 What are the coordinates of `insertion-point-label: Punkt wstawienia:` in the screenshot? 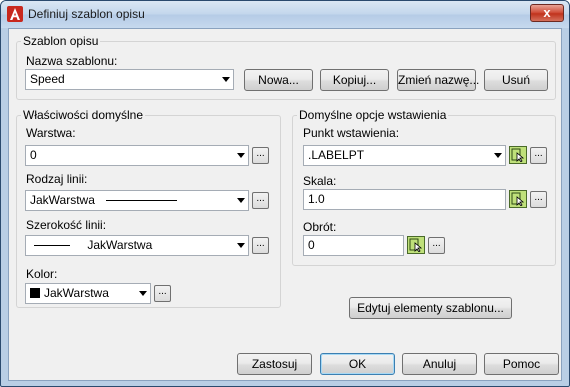 It's located at (351, 133).